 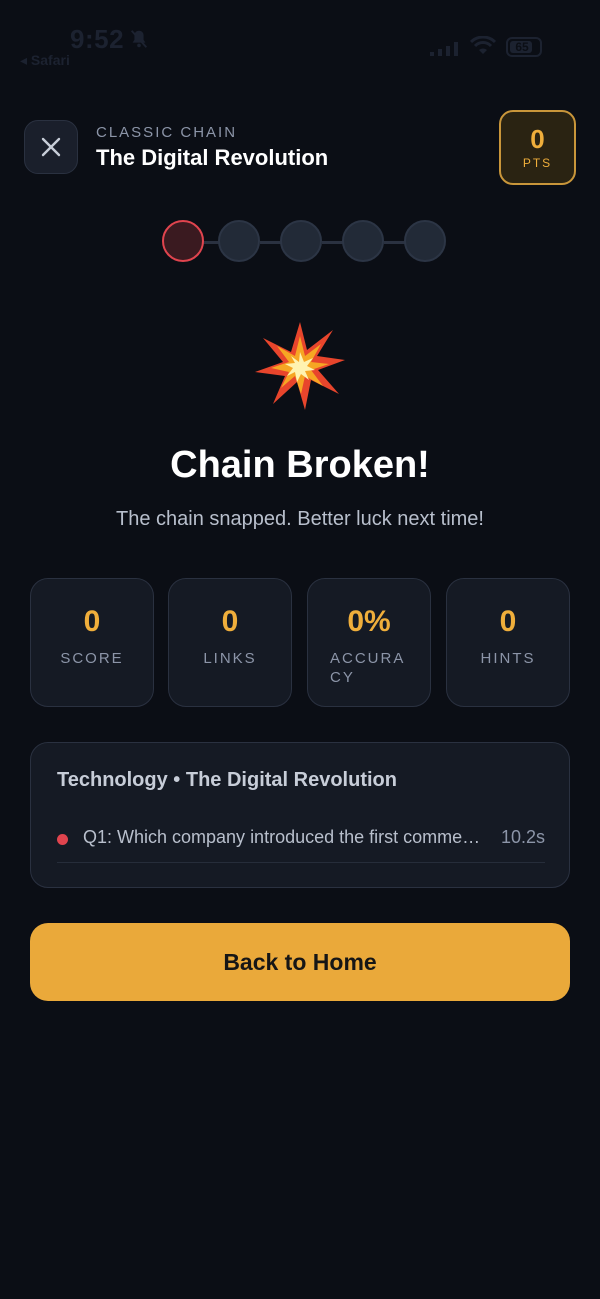 I want to click on back-to-home-button: Back to Home, so click(x=300, y=962).